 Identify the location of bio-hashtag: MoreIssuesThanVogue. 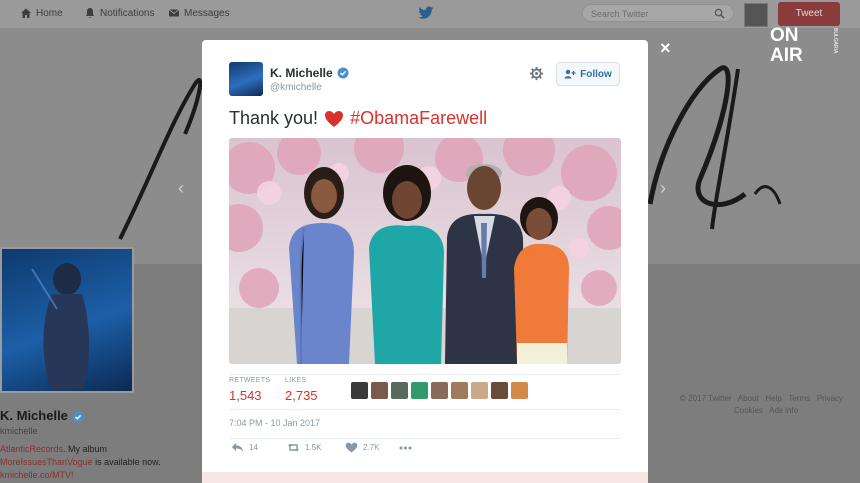
(46, 462).